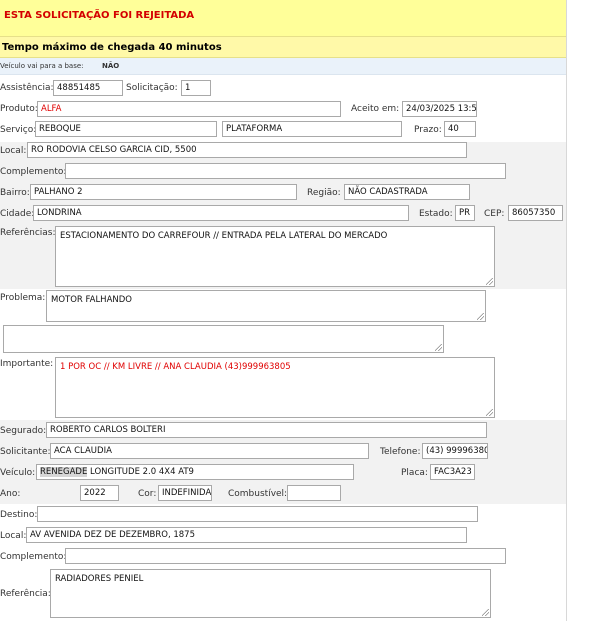  I want to click on bairro-field: PALHANO 2, so click(163, 192).